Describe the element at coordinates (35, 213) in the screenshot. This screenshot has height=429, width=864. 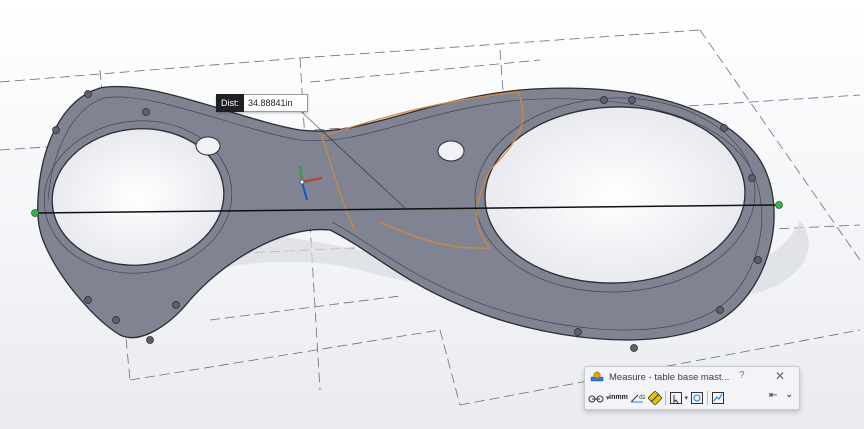
I see `measure-endpoint-left` at that location.